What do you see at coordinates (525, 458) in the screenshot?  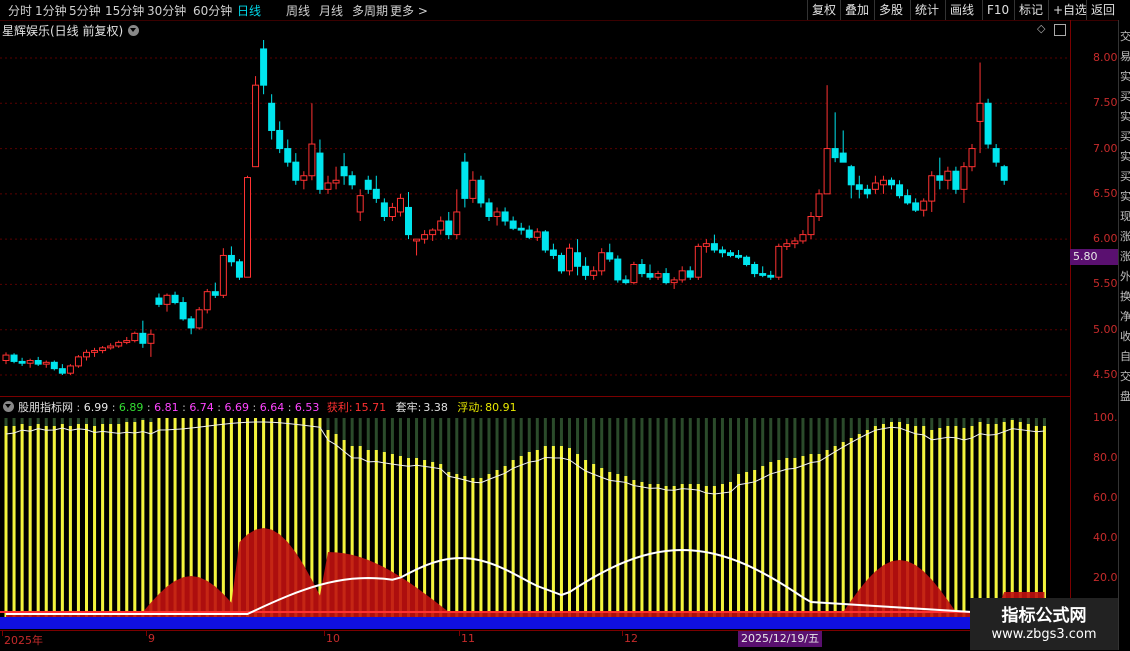 I see `float-line` at bounding box center [525, 458].